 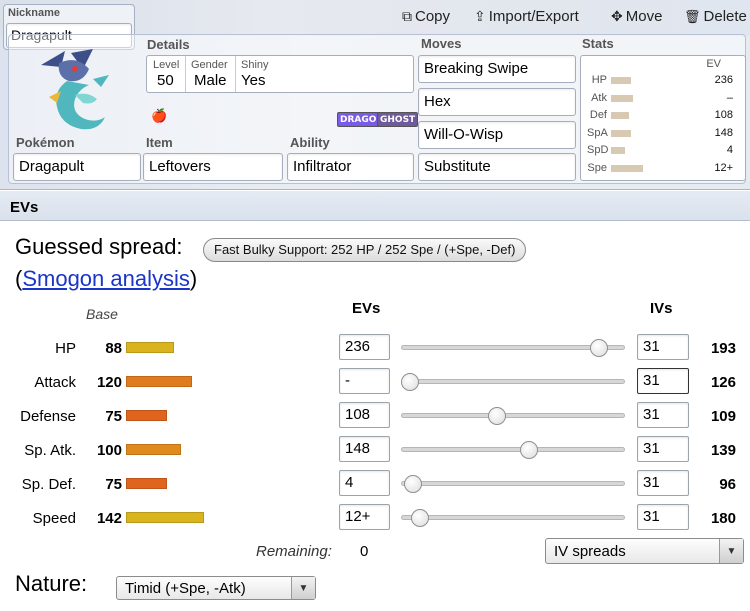 What do you see at coordinates (661, 308) in the screenshot?
I see `ivs-header: IVs` at bounding box center [661, 308].